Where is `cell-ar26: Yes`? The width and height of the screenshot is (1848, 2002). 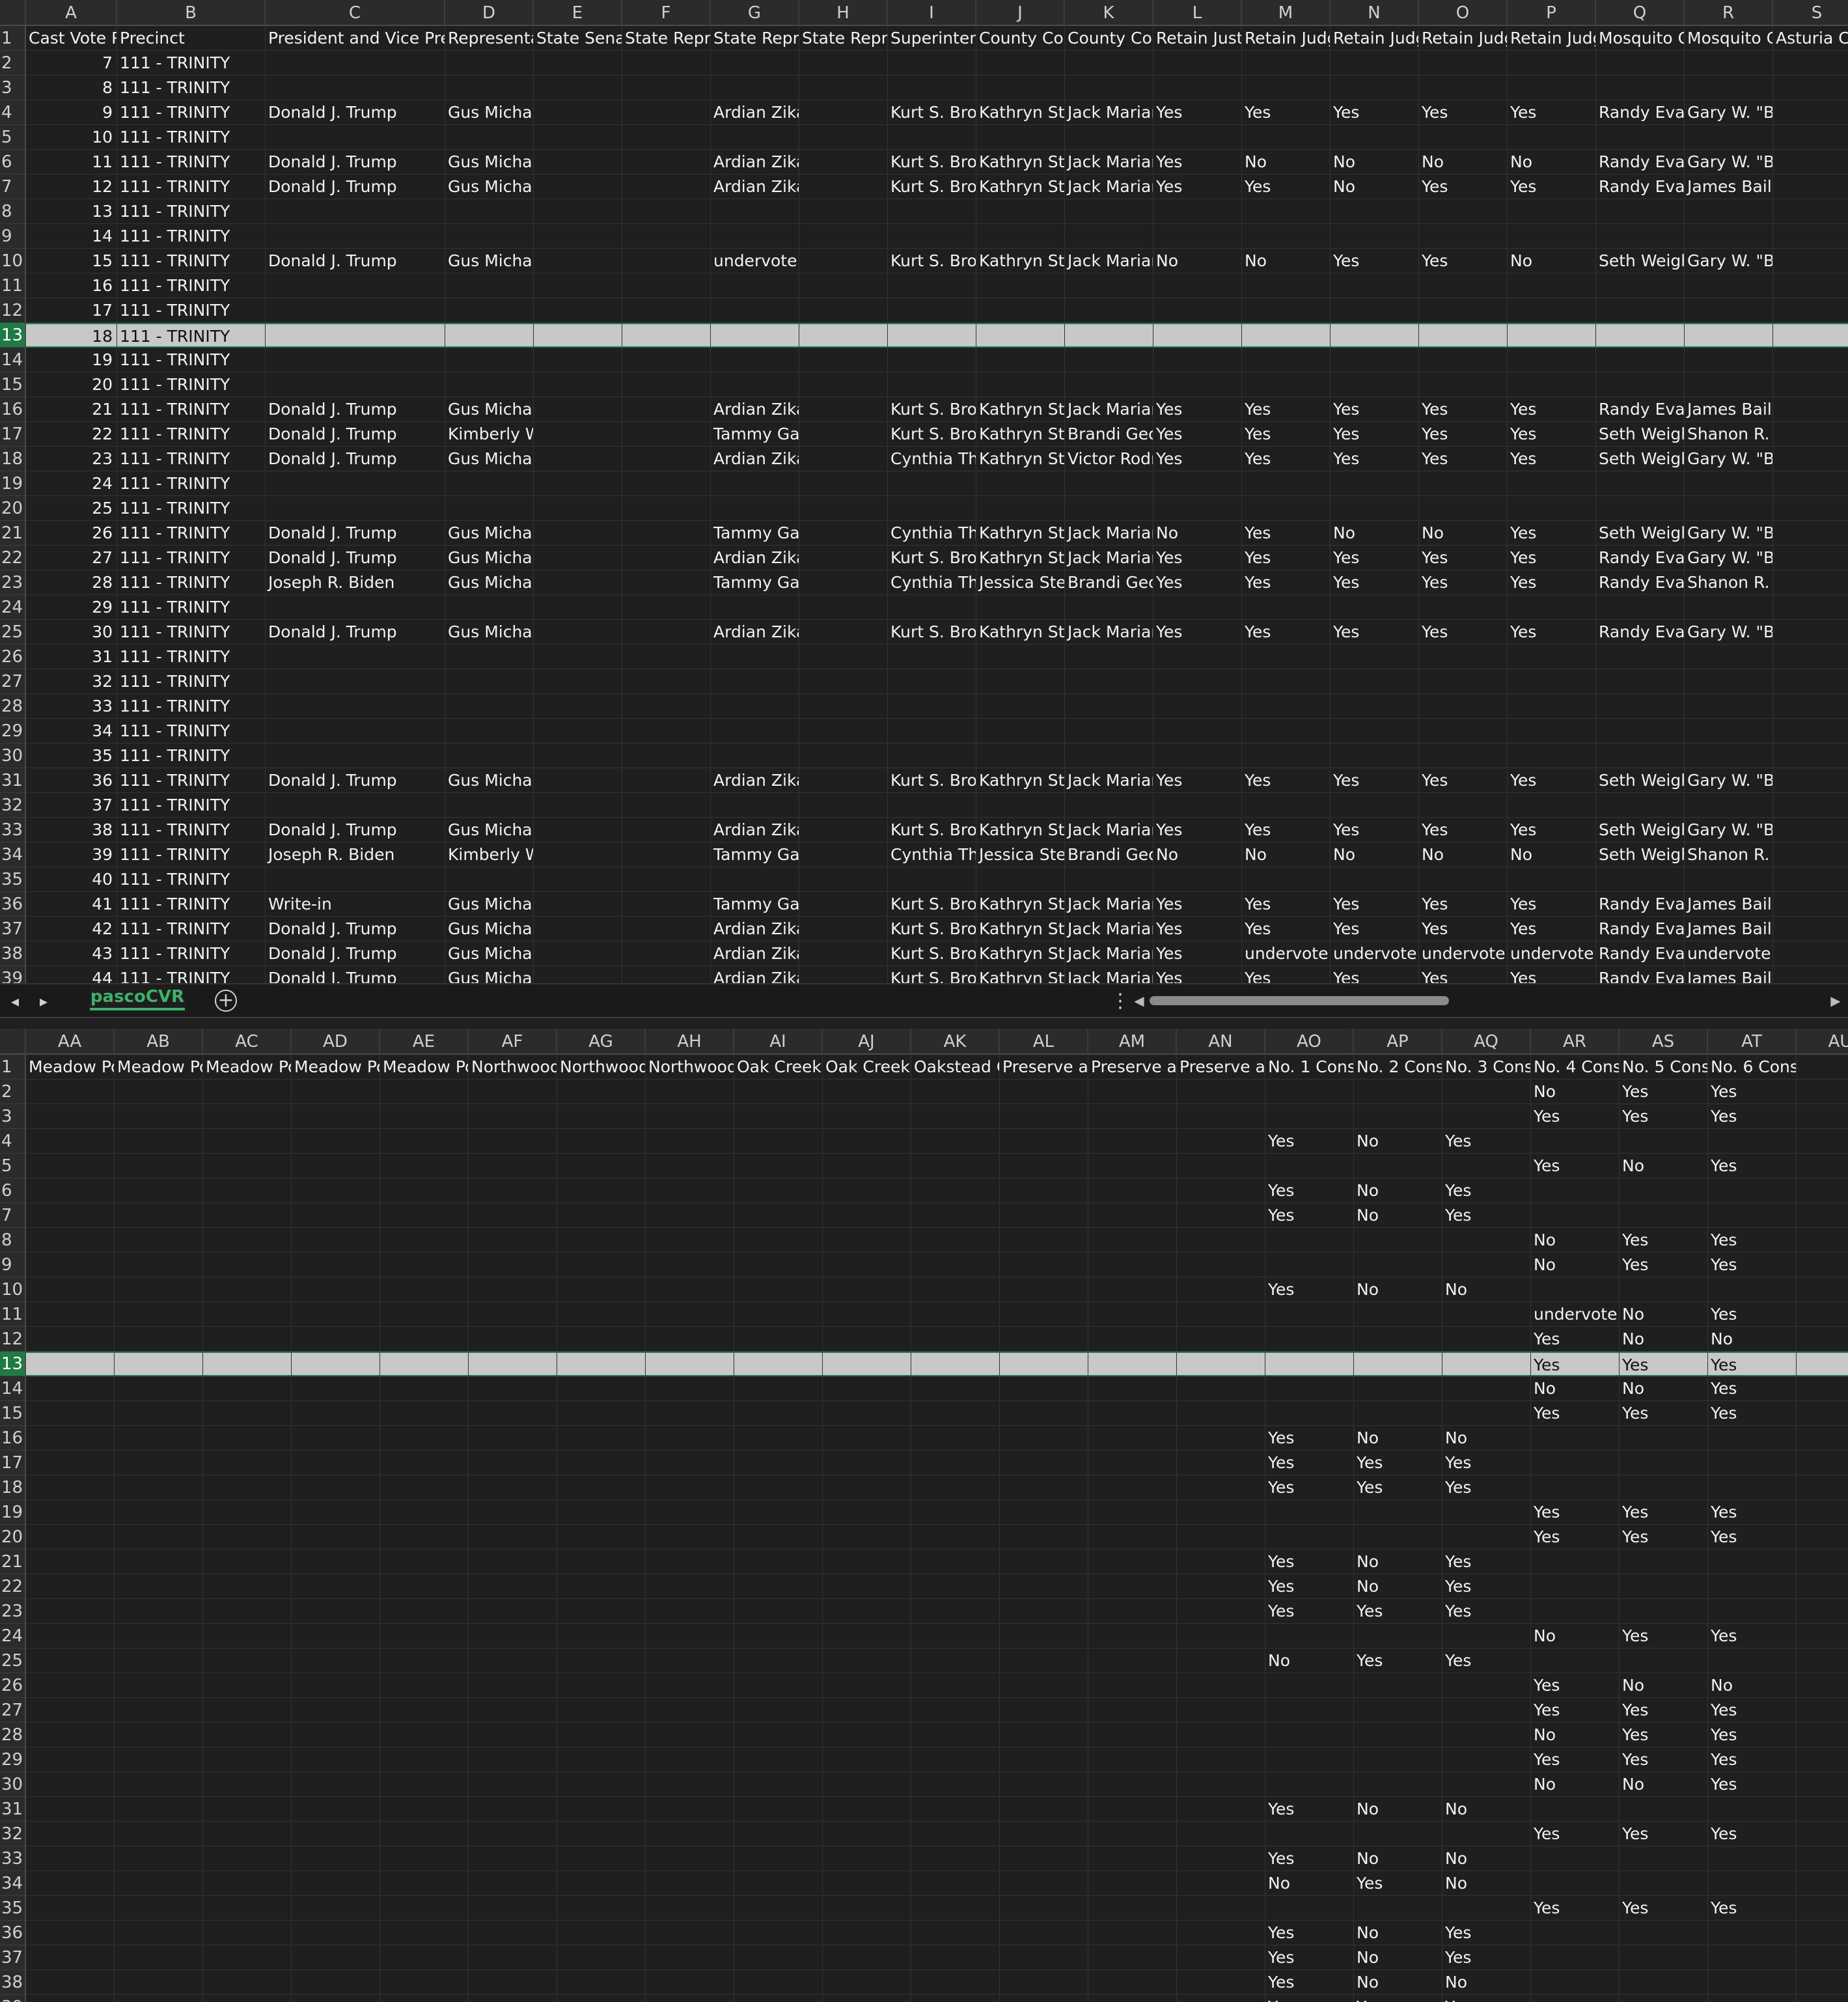
cell-ar26: Yes is located at coordinates (1575, 1685).